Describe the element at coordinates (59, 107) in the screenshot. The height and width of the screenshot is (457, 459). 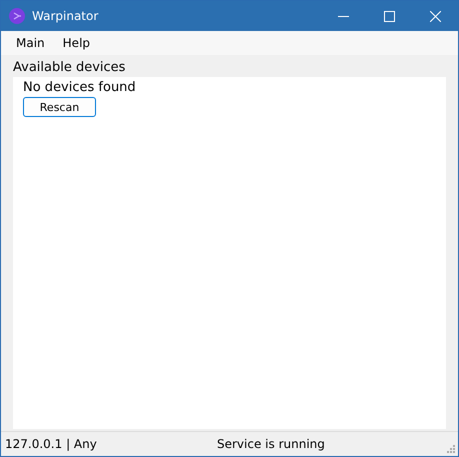
I see `rescan-button: Rescan` at that location.